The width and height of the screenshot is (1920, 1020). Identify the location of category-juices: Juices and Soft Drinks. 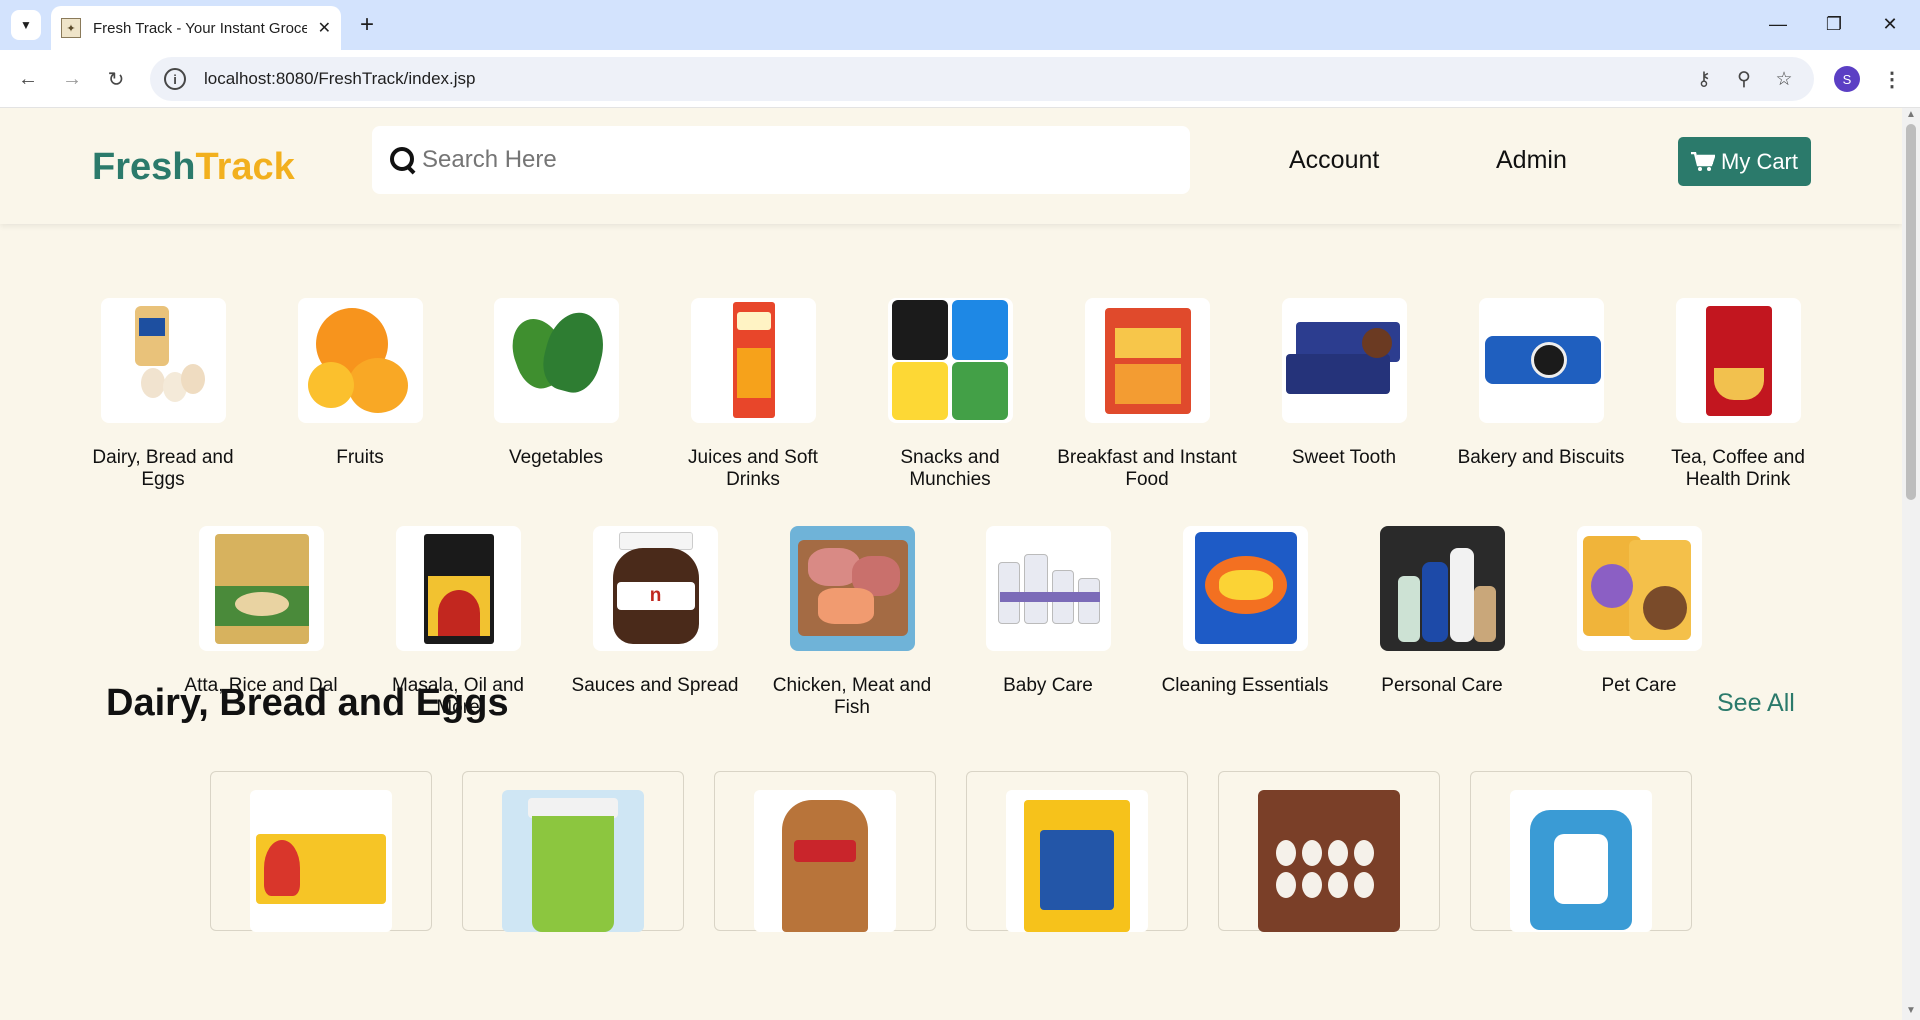
(753, 394).